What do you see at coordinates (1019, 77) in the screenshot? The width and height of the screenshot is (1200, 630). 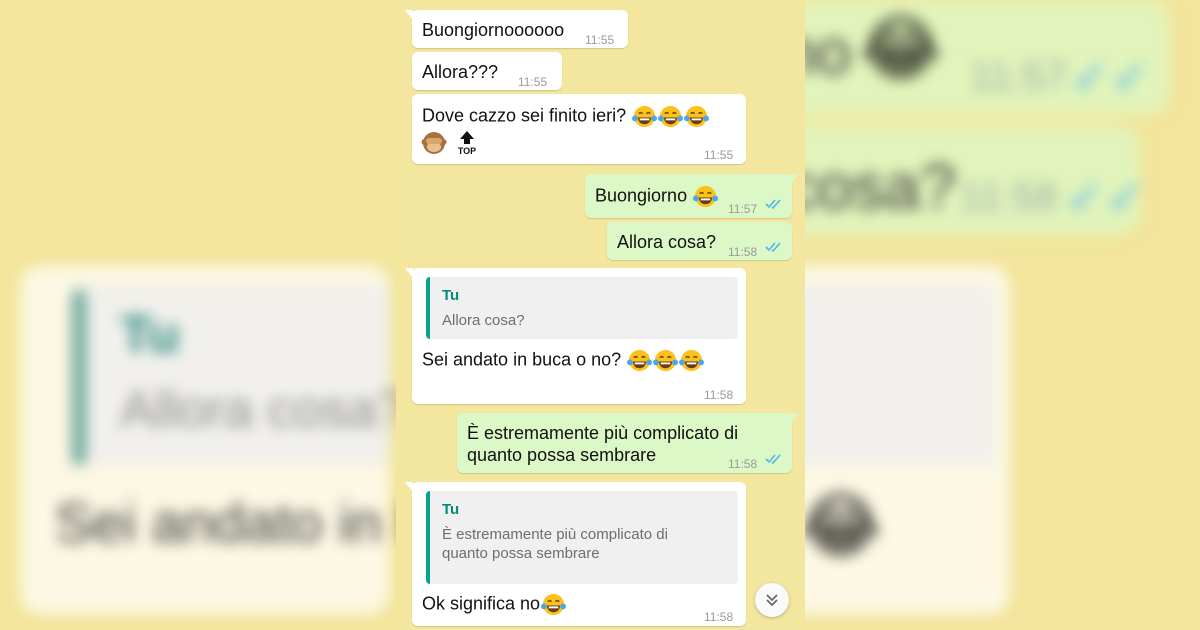 I see `bg-time: 11:57` at bounding box center [1019, 77].